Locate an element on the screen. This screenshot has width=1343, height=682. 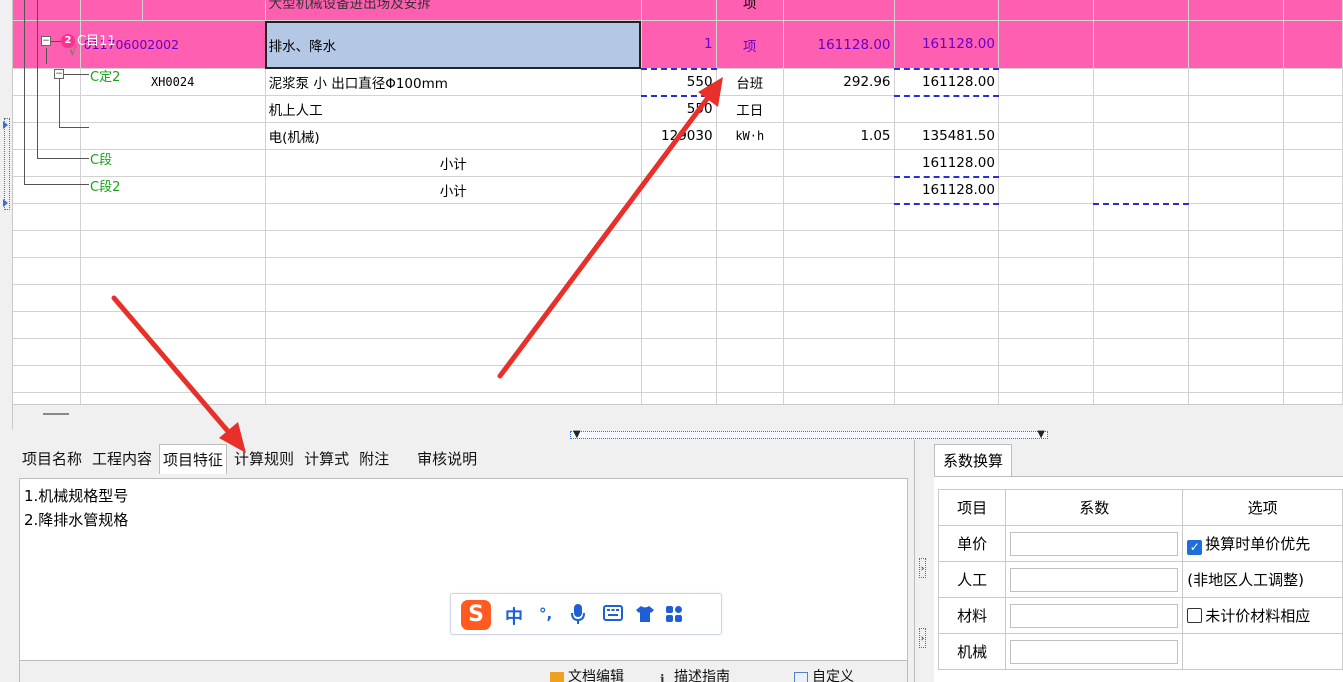
header-coef: 系数 is located at coordinates (1094, 507).